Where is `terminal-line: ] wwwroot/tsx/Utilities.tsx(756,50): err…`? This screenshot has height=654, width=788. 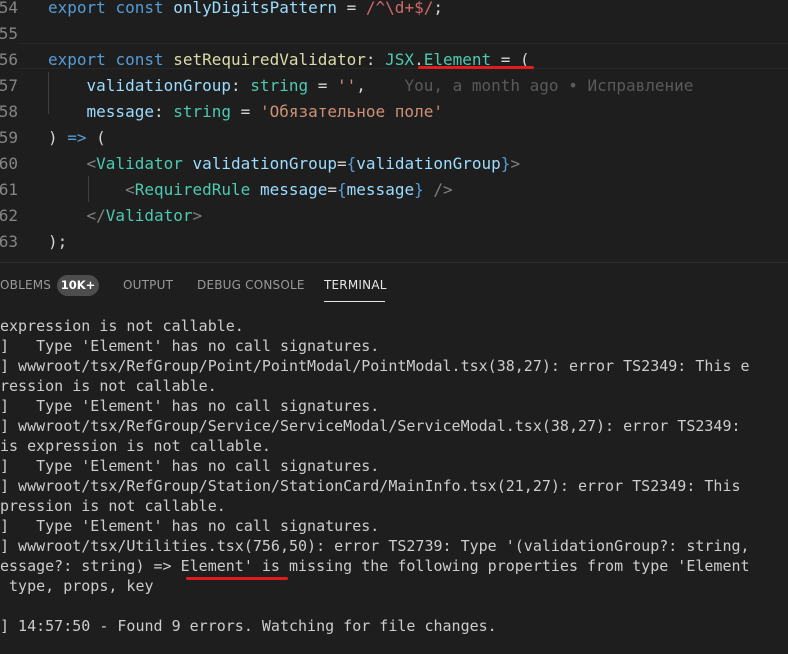
terminal-line: ] wwwroot/tsx/Utilities.tsx(756,50): err… is located at coordinates (375, 546).